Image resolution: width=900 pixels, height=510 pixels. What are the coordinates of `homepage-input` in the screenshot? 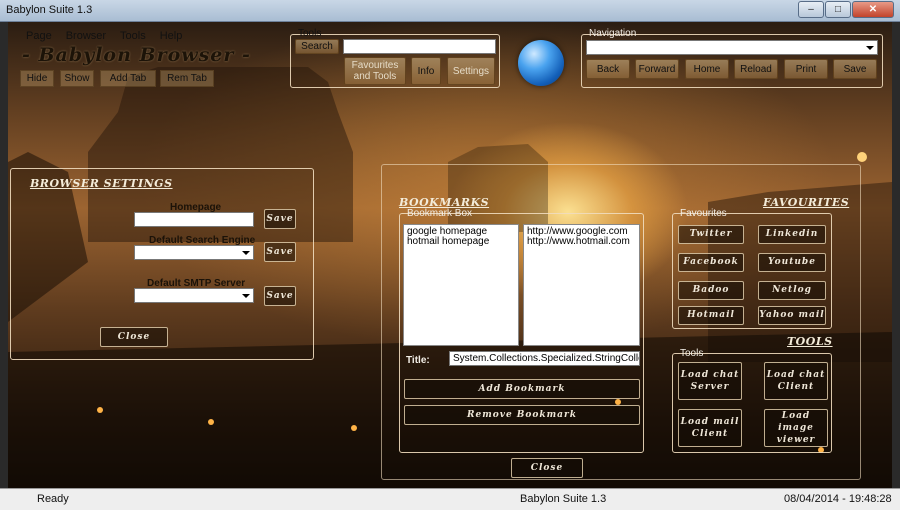 It's located at (194, 219).